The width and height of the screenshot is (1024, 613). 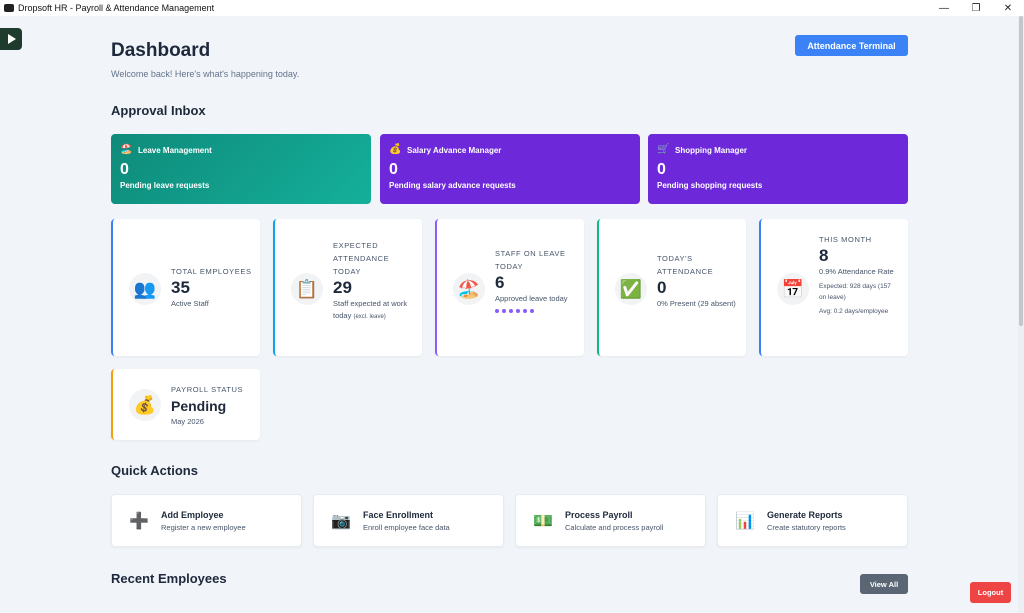 I want to click on minimize-icon: —, so click(x=944, y=8).